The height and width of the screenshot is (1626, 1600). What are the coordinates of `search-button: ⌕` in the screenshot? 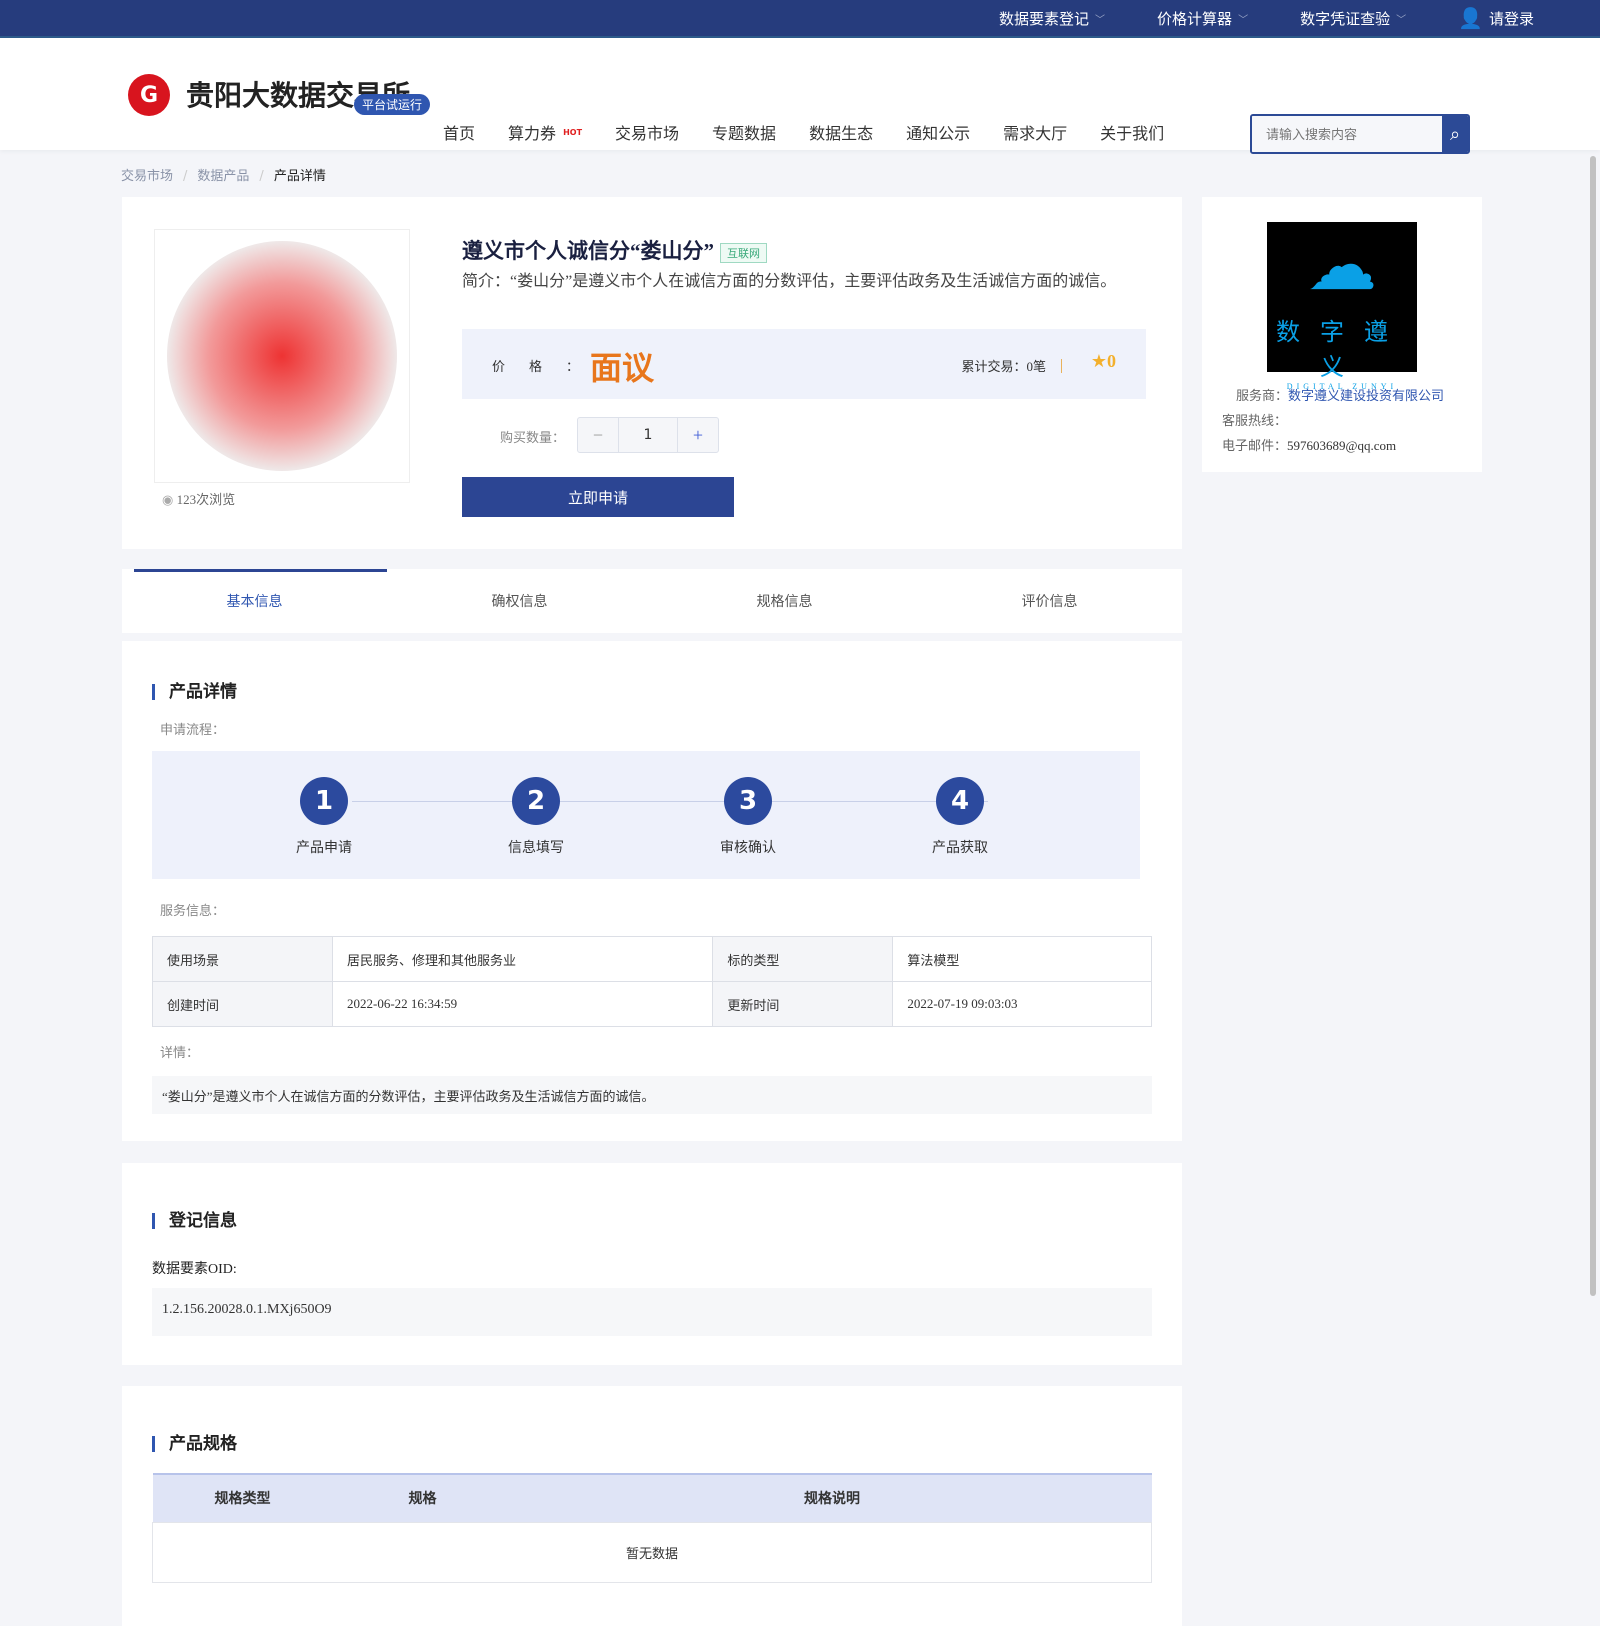 It's located at (1455, 134).